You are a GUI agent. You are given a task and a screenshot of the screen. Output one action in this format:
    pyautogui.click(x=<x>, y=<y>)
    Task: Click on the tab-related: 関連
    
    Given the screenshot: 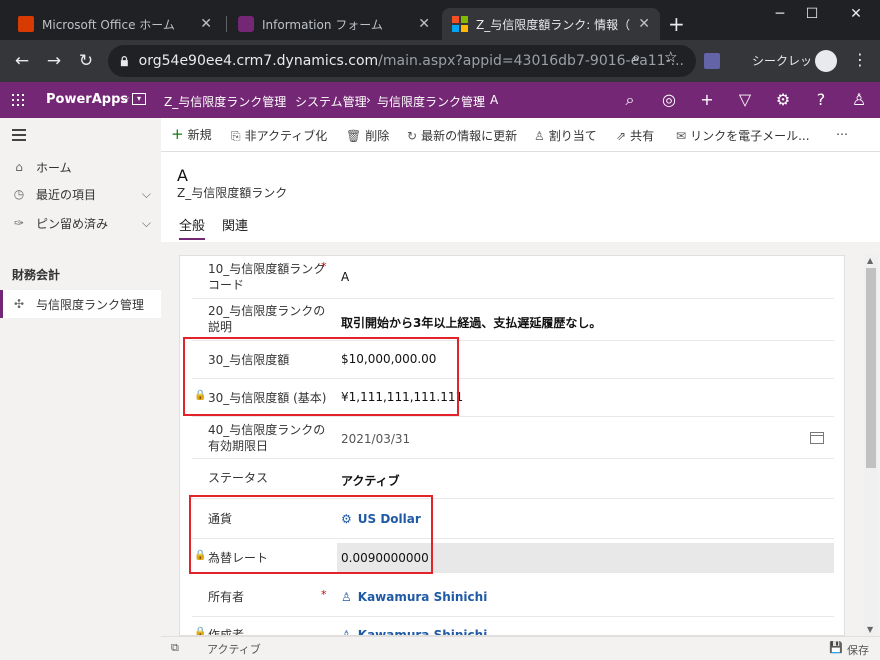 What is the action you would take?
    pyautogui.click(x=235, y=224)
    